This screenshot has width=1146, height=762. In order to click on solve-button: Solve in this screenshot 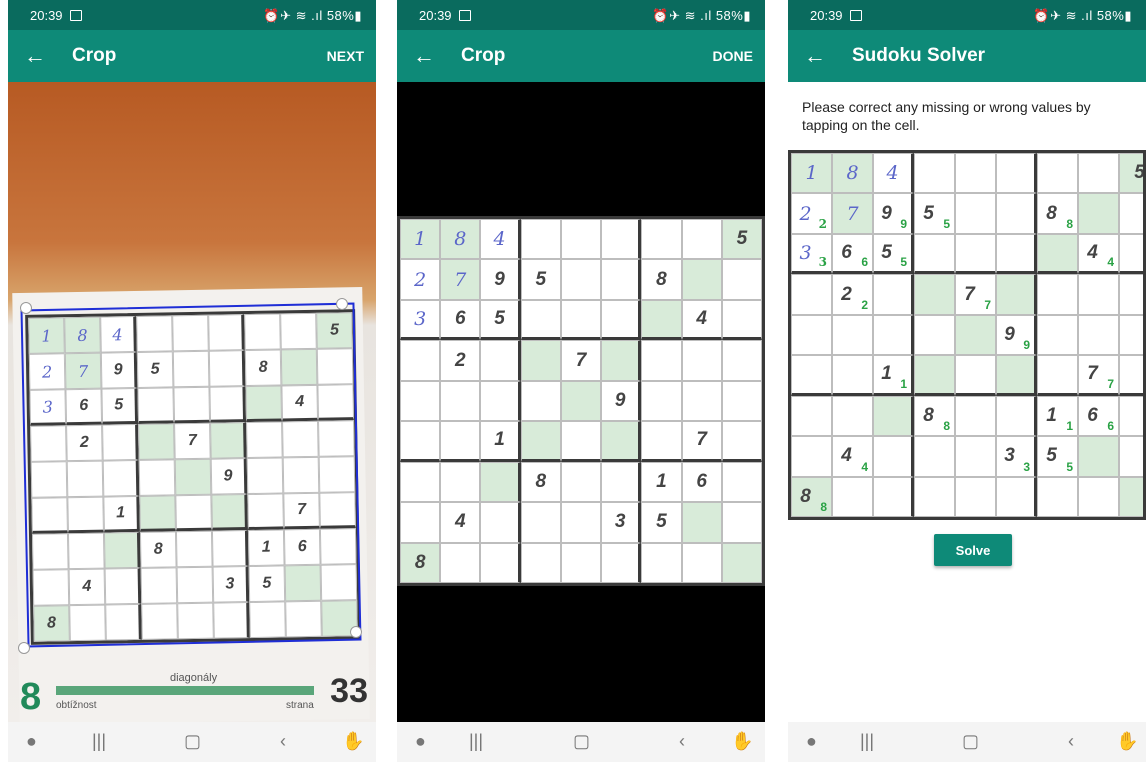, I will do `click(973, 550)`.